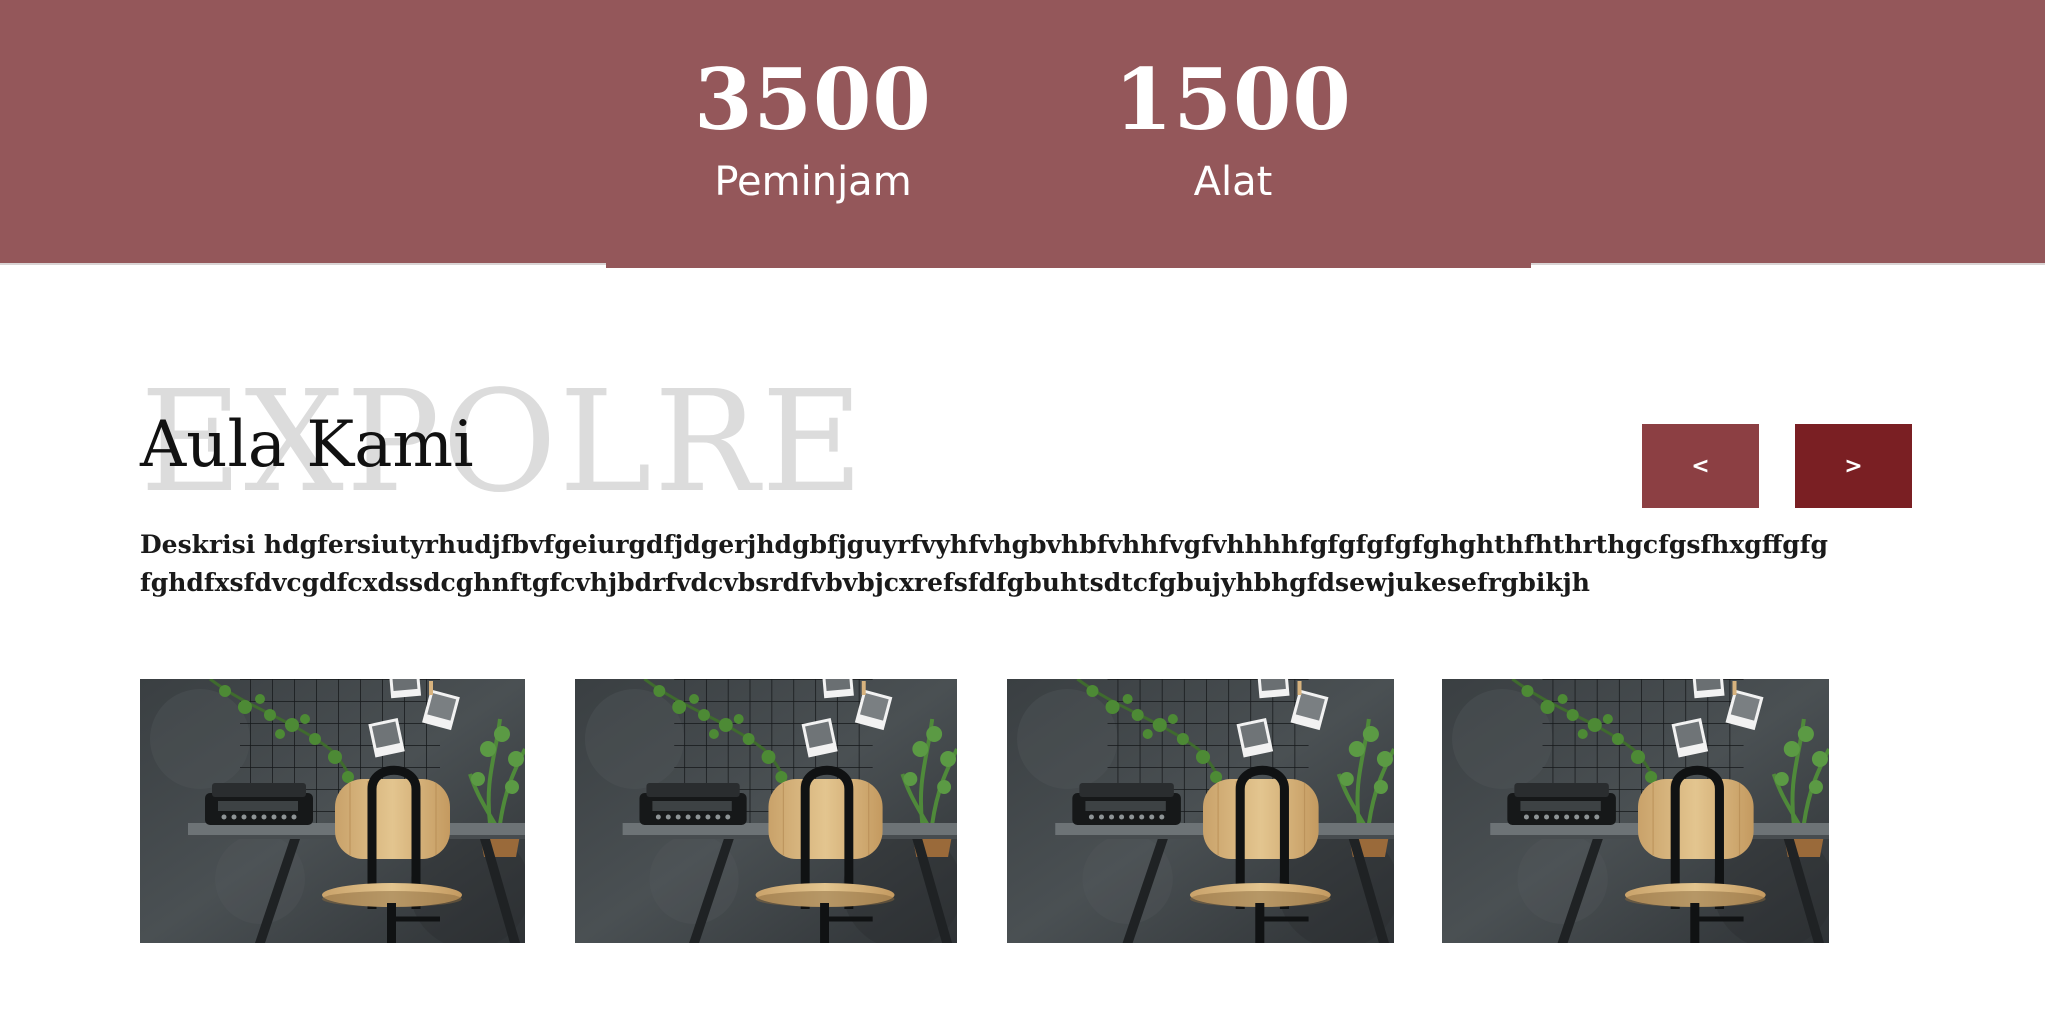 The height and width of the screenshot is (1033, 2045). I want to click on stat-tools: 1500 Alat, so click(1233, 128).